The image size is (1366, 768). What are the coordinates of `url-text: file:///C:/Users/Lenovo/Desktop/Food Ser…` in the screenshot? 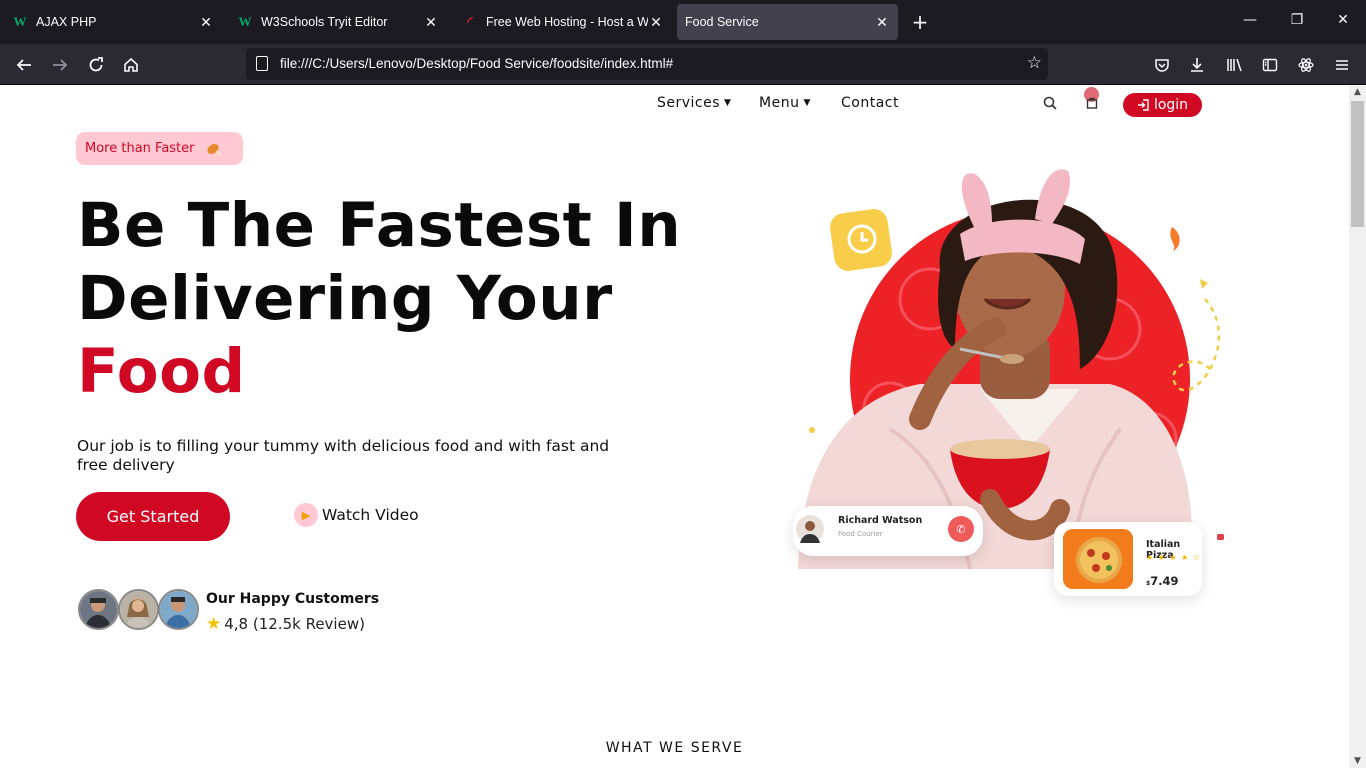 It's located at (476, 63).